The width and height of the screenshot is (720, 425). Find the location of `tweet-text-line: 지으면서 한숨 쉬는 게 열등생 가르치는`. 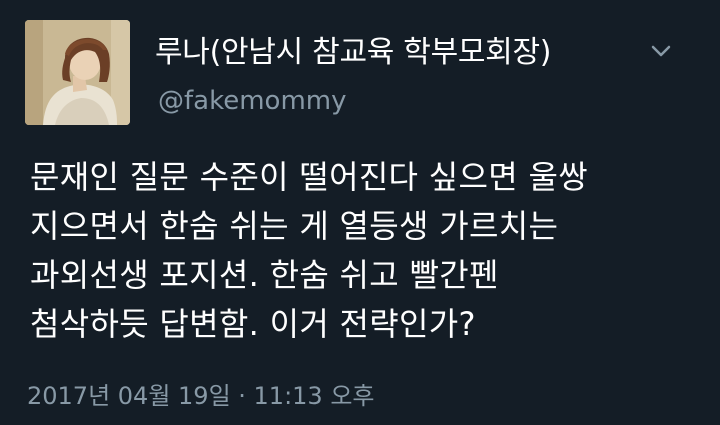

tweet-text-line: 지으면서 한숨 쉬는 게 열등생 가르치는 is located at coordinates (294, 226).